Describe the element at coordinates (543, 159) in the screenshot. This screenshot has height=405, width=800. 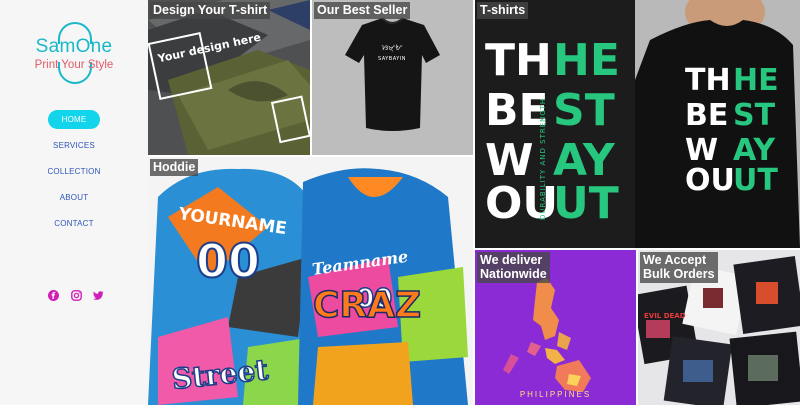
I see `svg-text: DURABILITY AND STRENGTH` at that location.